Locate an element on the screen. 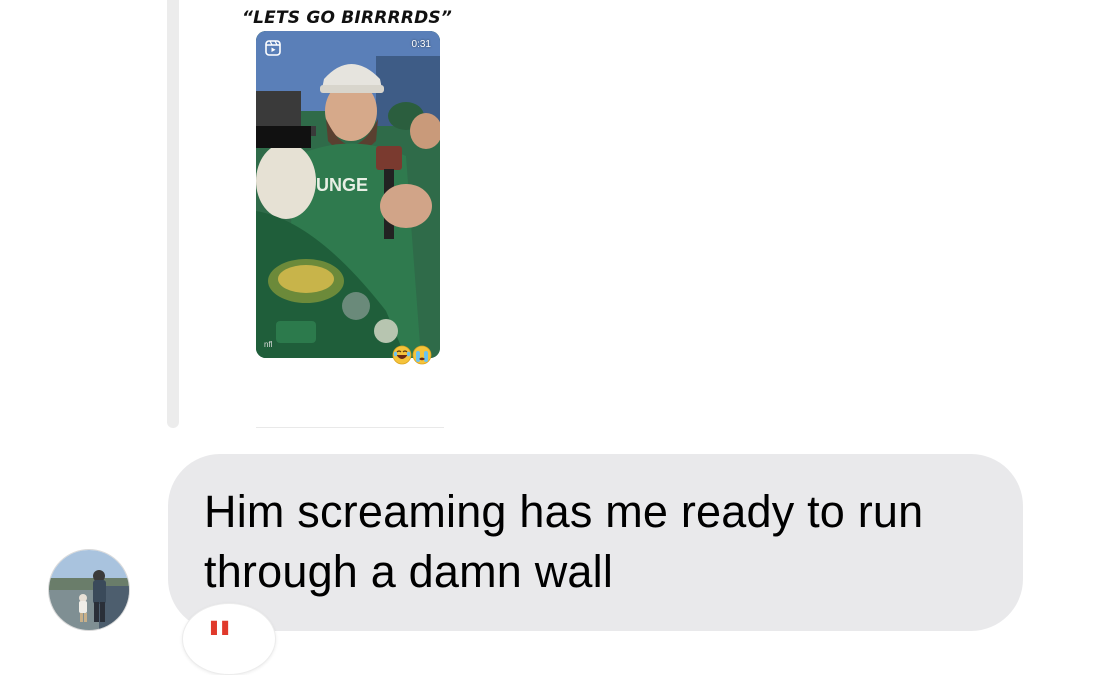 This screenshot has width=1112, height=675. quote-icon: " is located at coordinates (220, 641).